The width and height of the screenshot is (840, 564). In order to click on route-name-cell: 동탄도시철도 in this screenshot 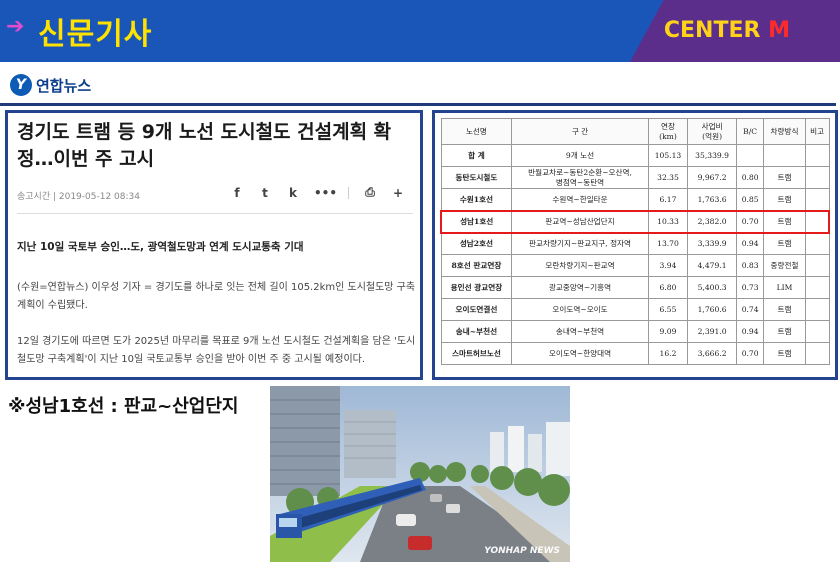, I will do `click(476, 177)`.